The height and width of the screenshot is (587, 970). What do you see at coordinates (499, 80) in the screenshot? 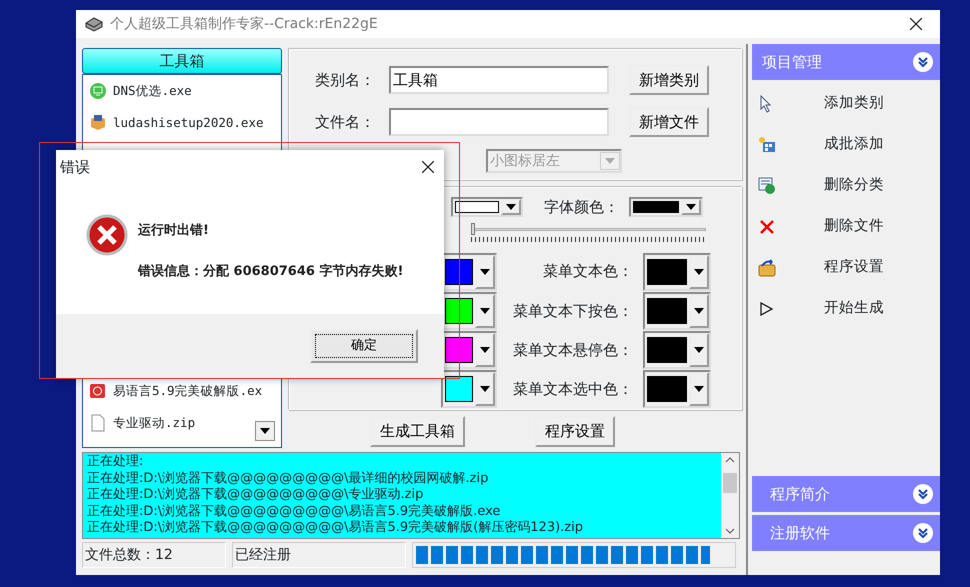
I see `category-name-field: 工具箱` at bounding box center [499, 80].